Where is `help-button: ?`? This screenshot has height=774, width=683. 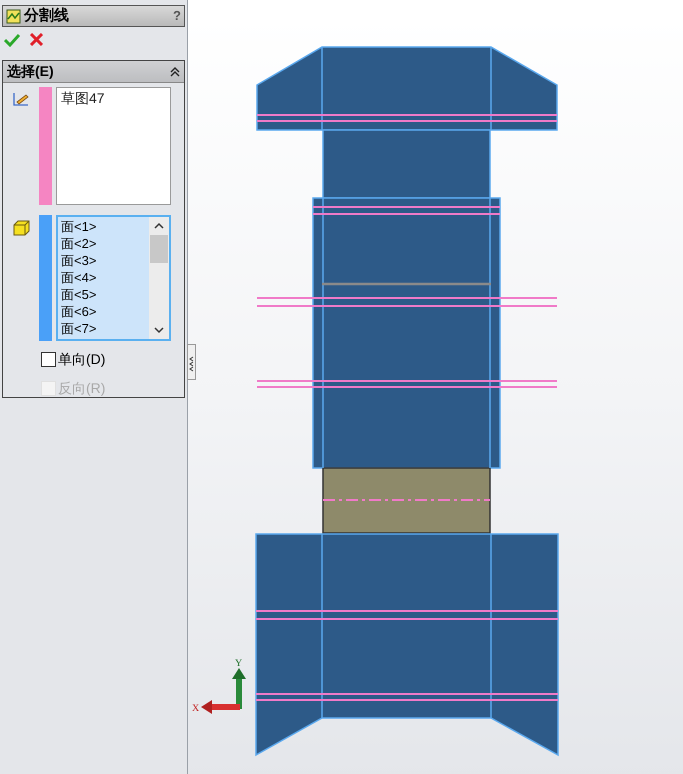 help-button: ? is located at coordinates (177, 16).